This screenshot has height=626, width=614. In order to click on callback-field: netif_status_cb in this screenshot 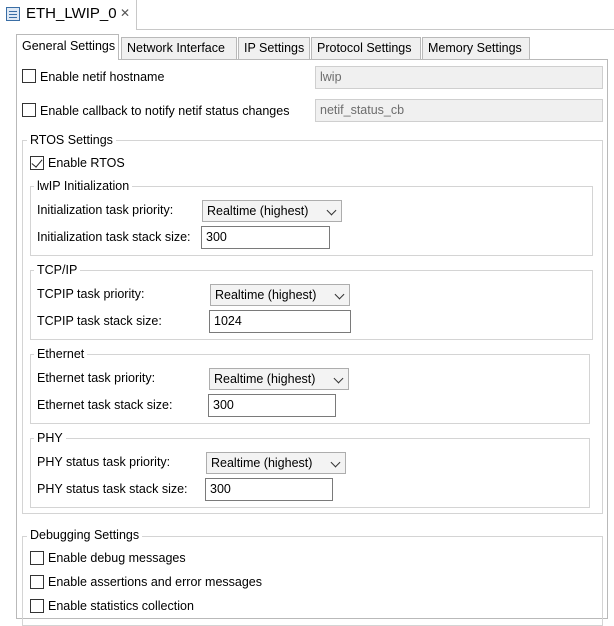, I will do `click(459, 110)`.